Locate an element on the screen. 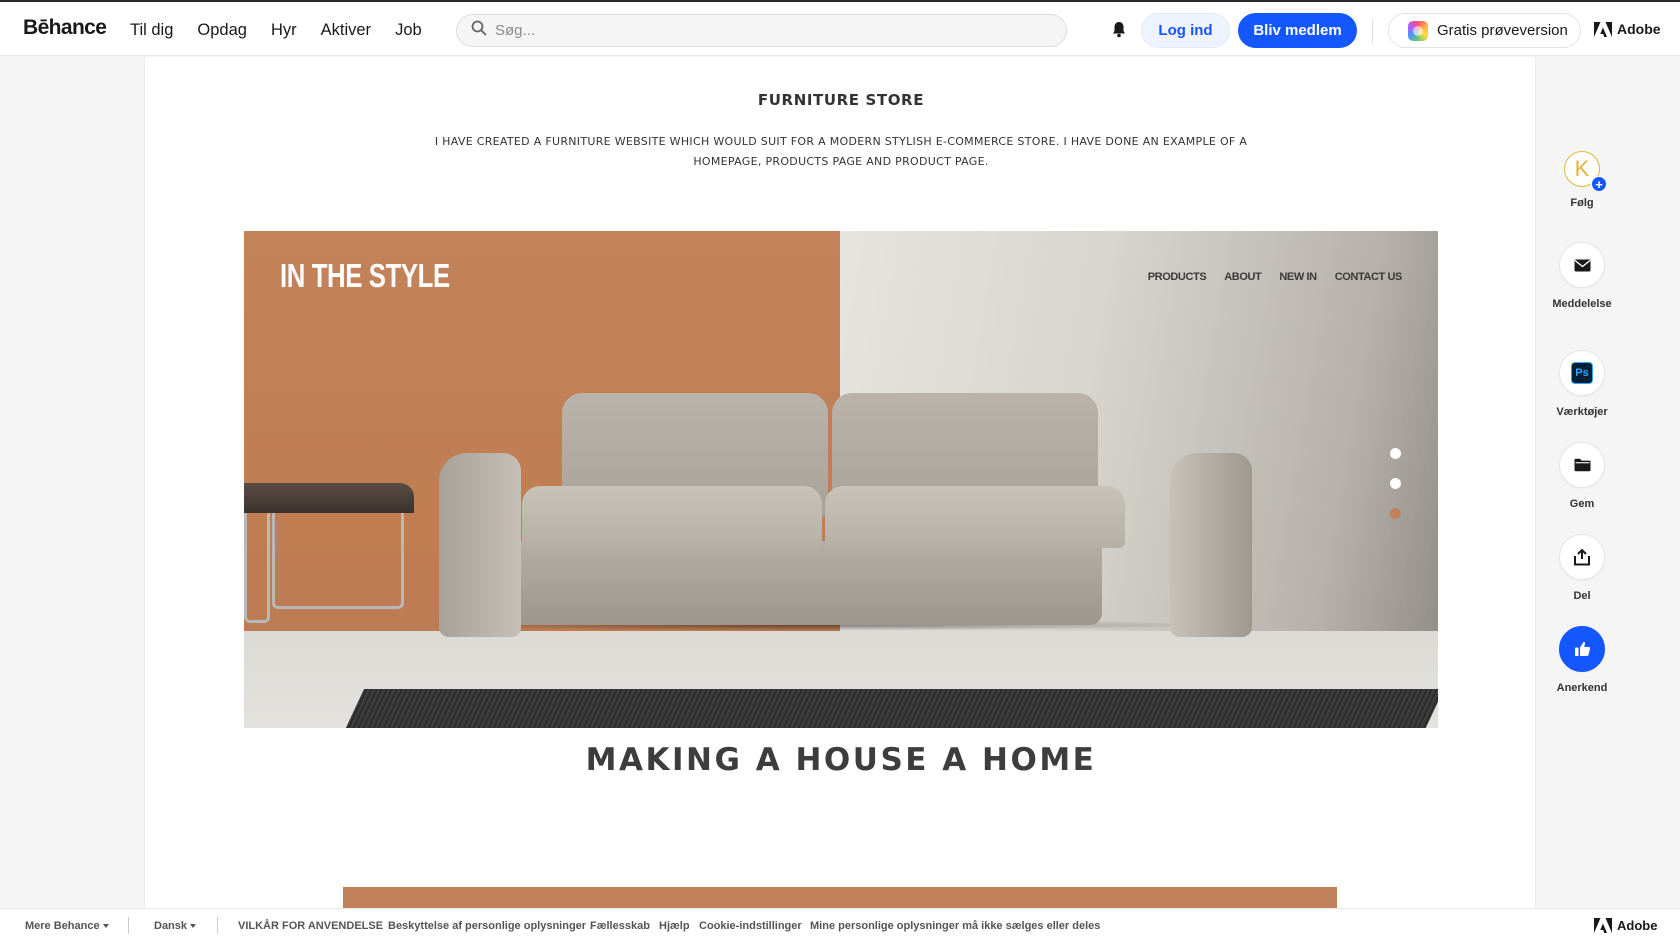 This screenshot has width=1680, height=941. follow-label: Følg is located at coordinates (1582, 203).